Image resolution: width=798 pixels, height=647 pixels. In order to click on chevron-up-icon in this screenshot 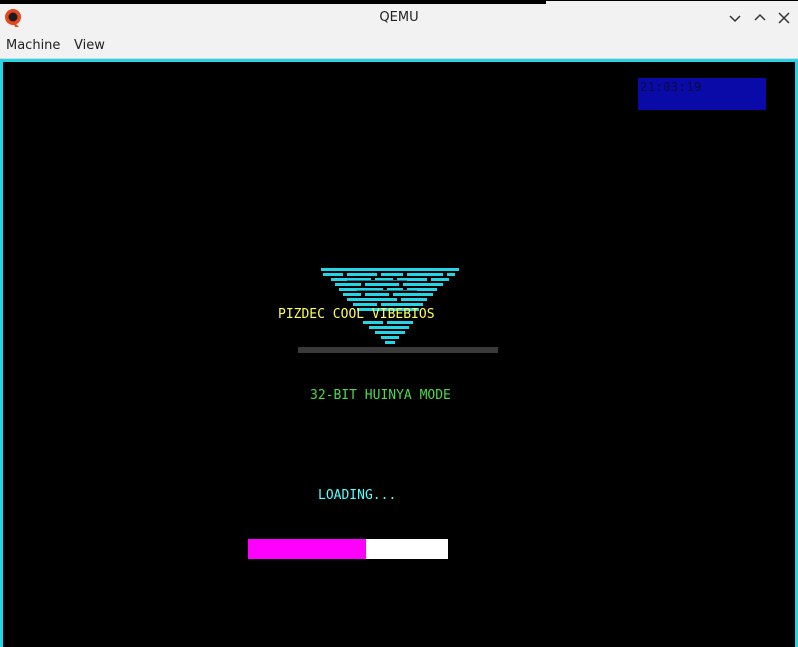, I will do `click(760, 17)`.